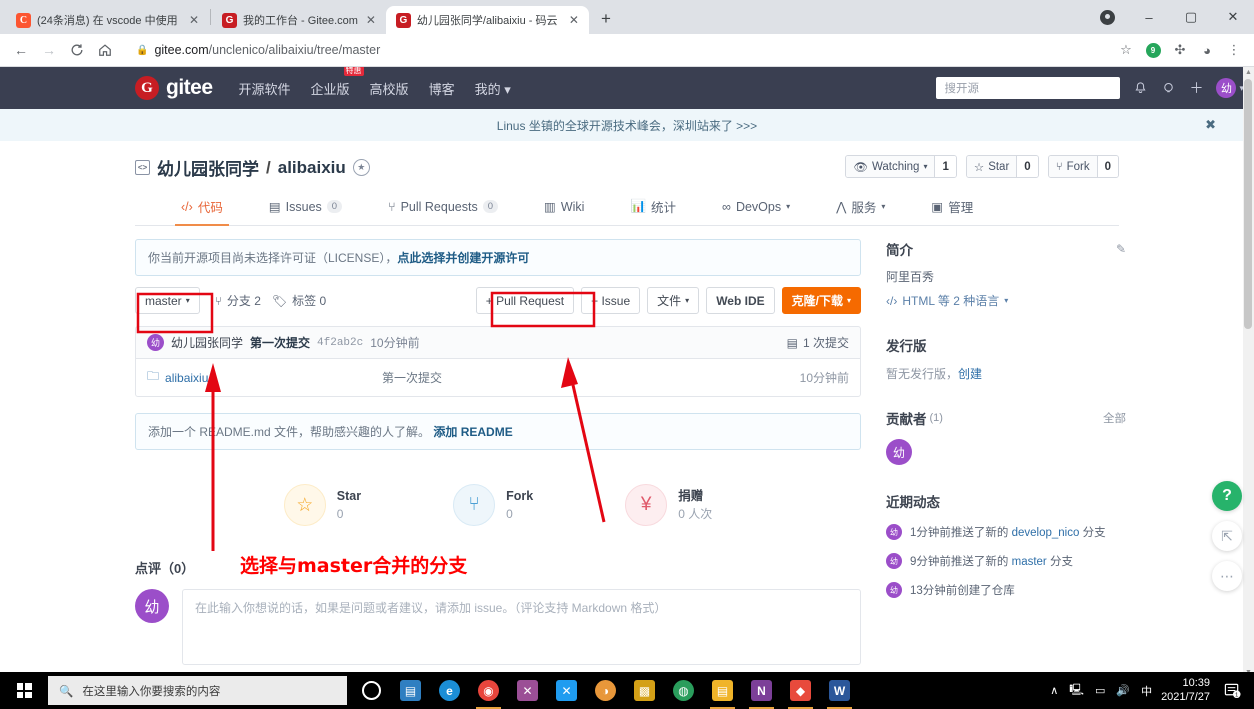 This screenshot has width=1254, height=709. I want to click on star-button-group: ☆ Star 0, so click(1002, 166).